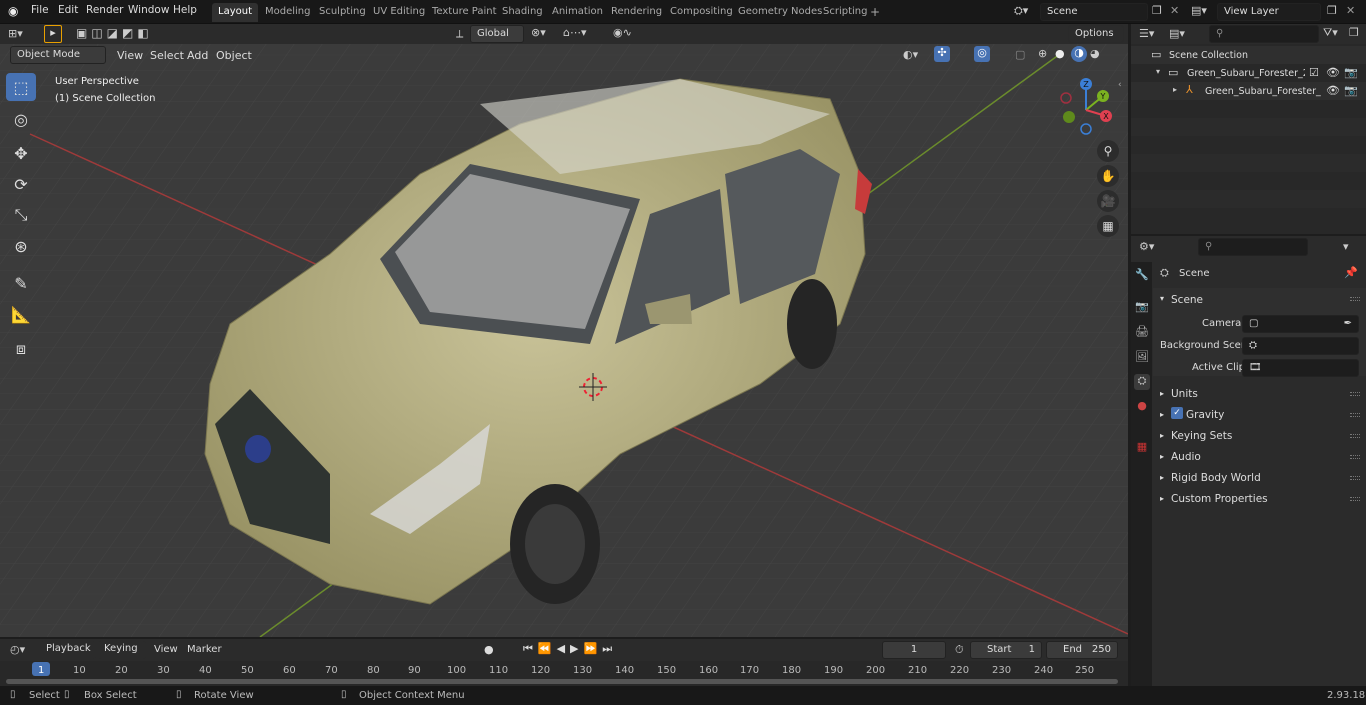 This screenshot has height=705, width=1366. What do you see at coordinates (342, 12) in the screenshot?
I see `tab-sculpting: Sculpting` at bounding box center [342, 12].